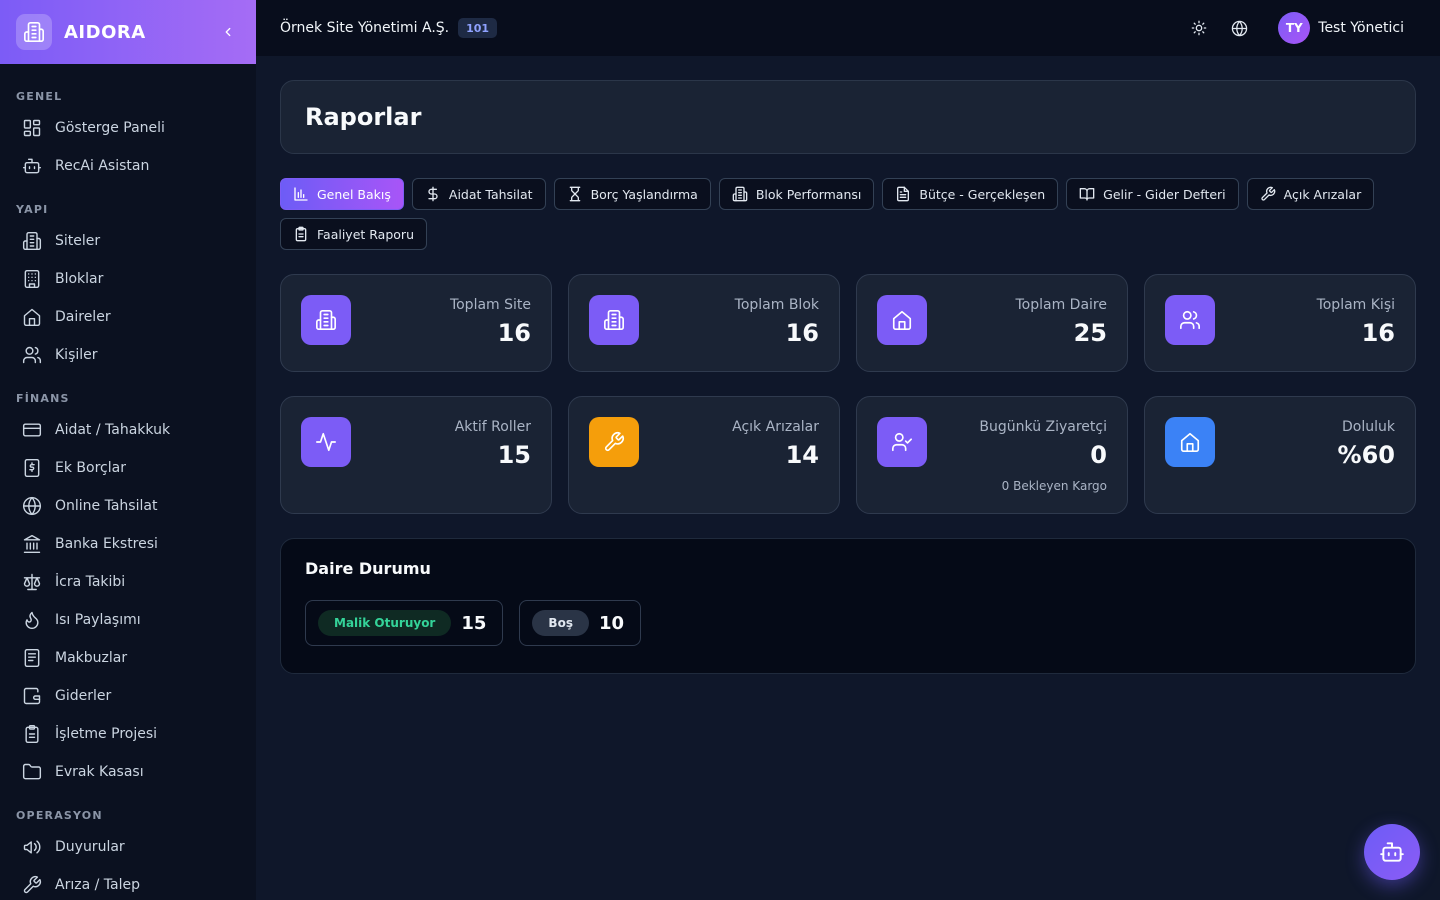  Describe the element at coordinates (32, 128) in the screenshot. I see `dashboard-icon` at that location.